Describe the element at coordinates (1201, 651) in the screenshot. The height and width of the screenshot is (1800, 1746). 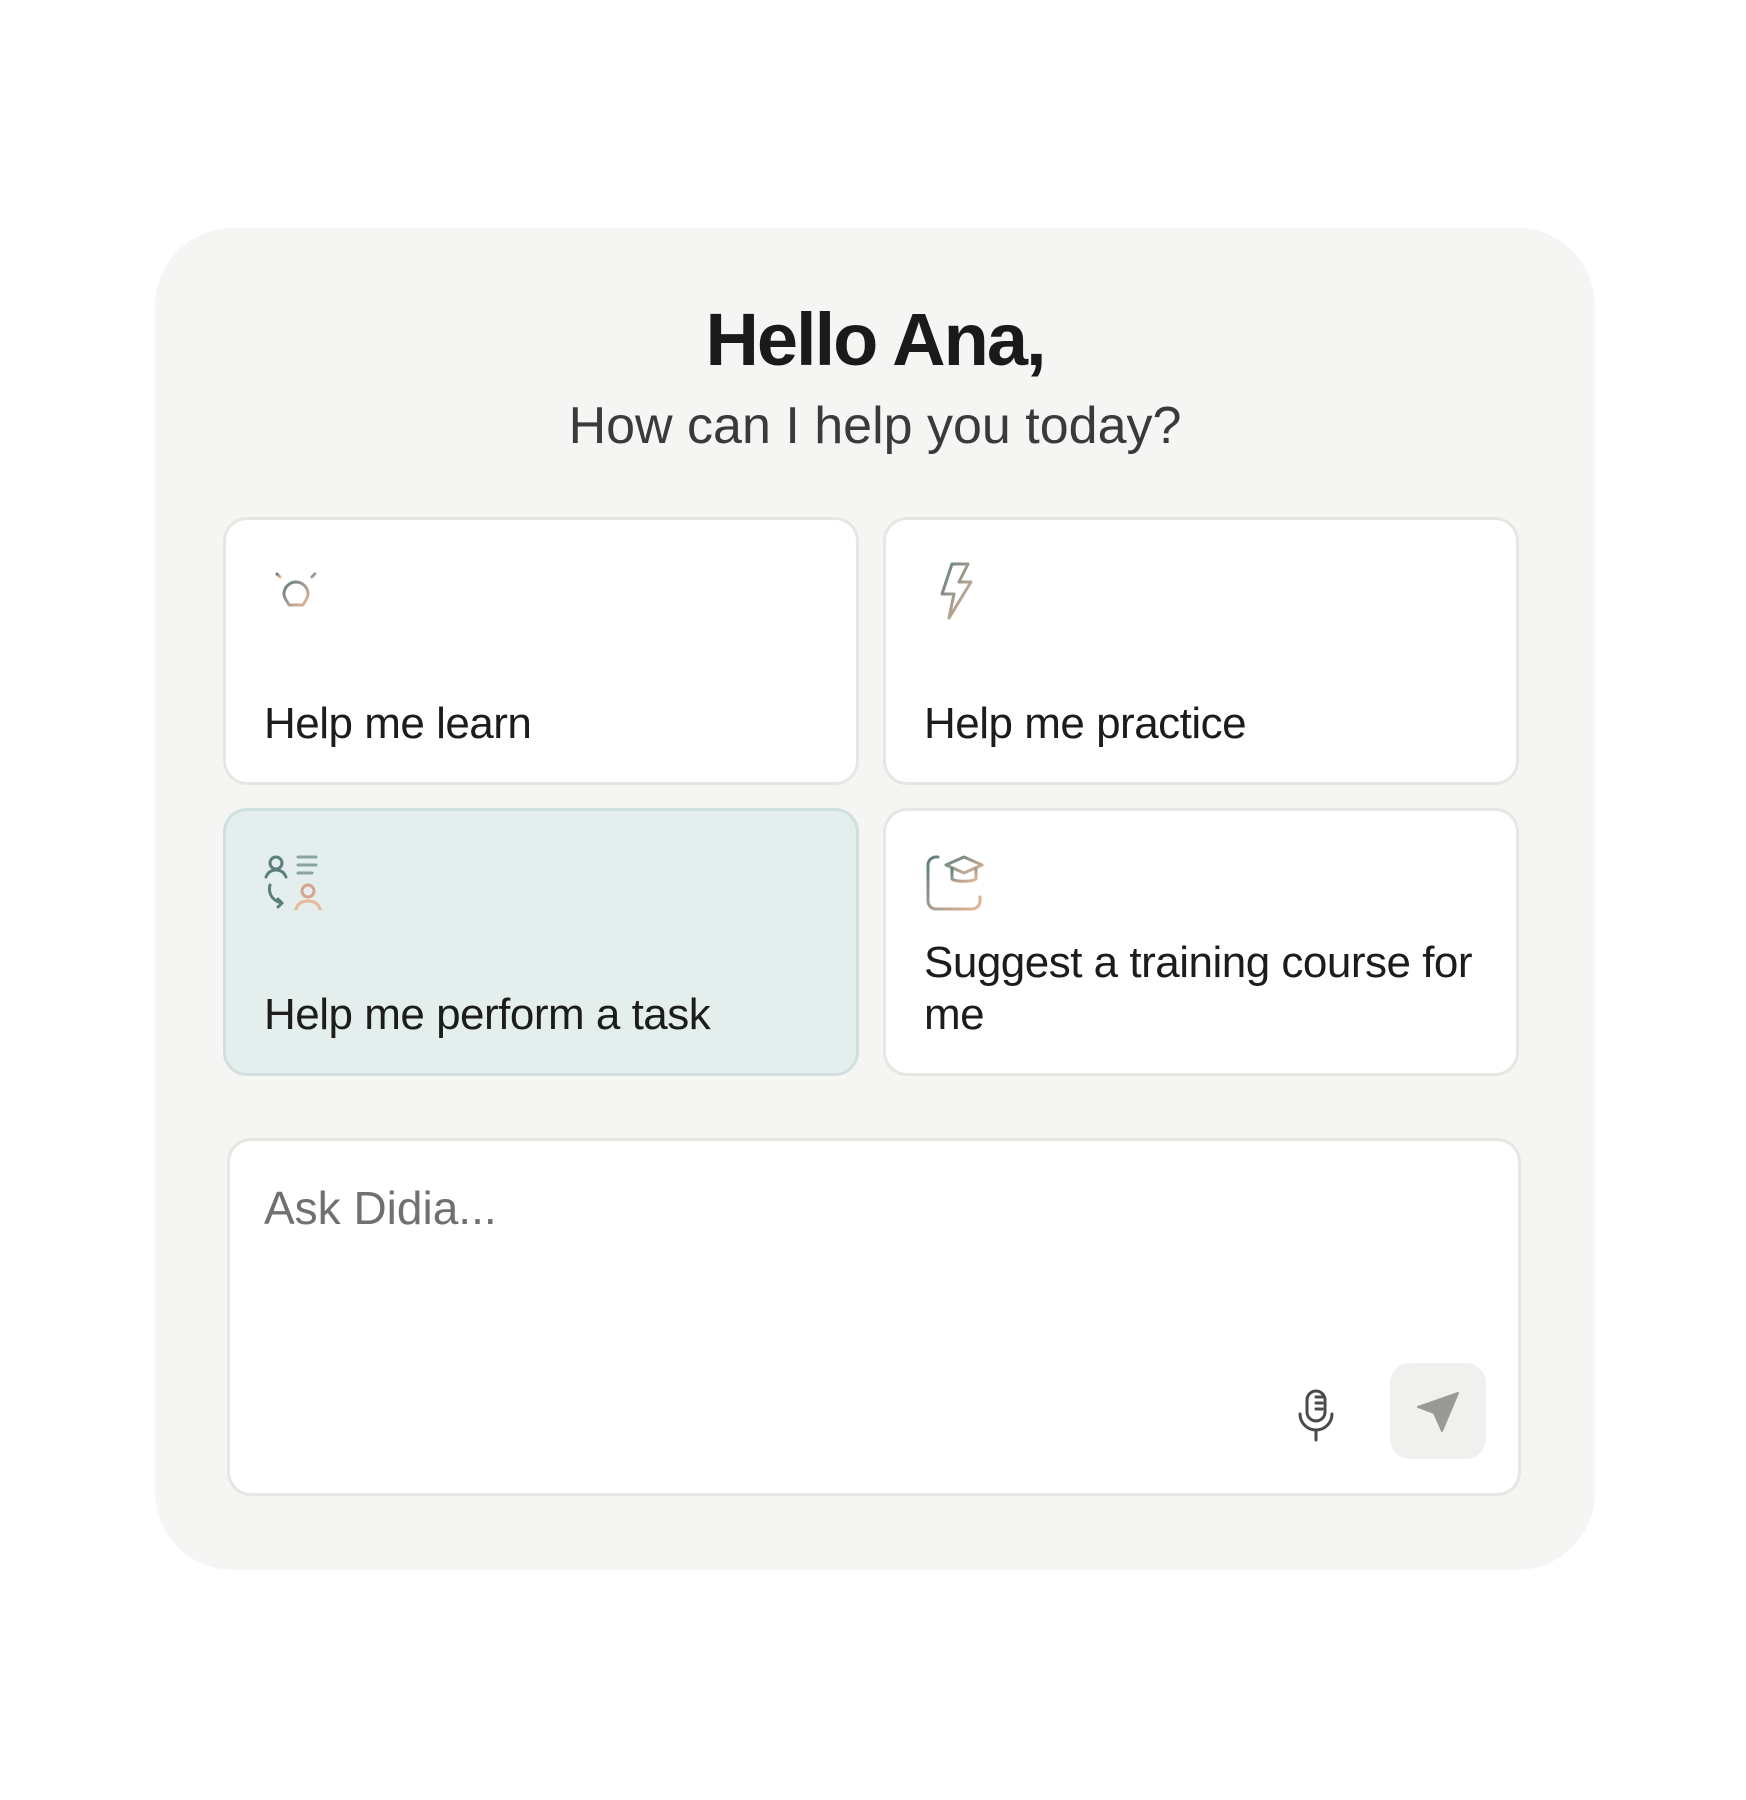
I see `card-help-me-practice: Help me practice` at that location.